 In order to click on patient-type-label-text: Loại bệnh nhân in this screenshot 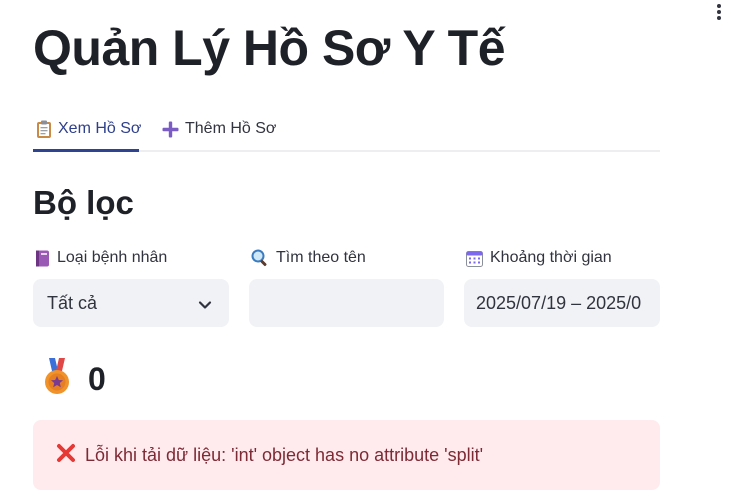, I will do `click(112, 257)`.